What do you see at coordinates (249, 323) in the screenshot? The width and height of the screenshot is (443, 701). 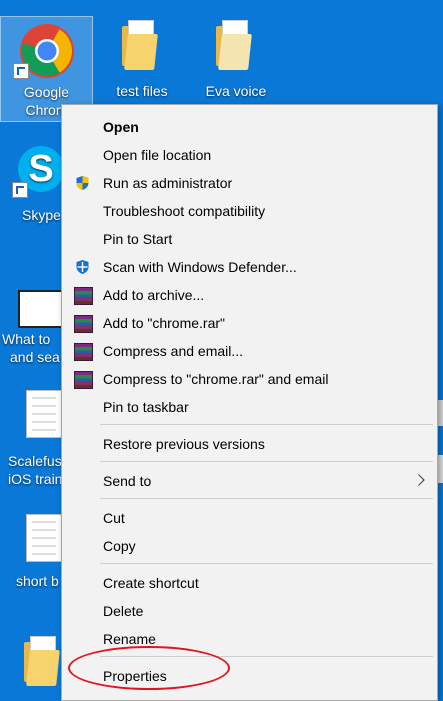 I see `menu-item-add-to-chrome-rar: Add to "chrome.rar"` at bounding box center [249, 323].